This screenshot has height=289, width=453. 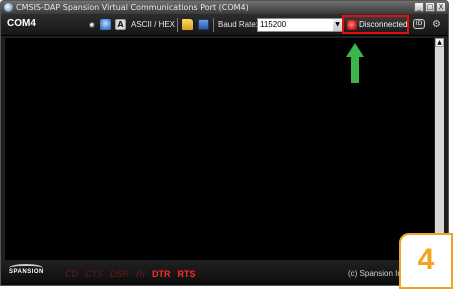 I want to click on signal-cd: CD, so click(x=71, y=274).